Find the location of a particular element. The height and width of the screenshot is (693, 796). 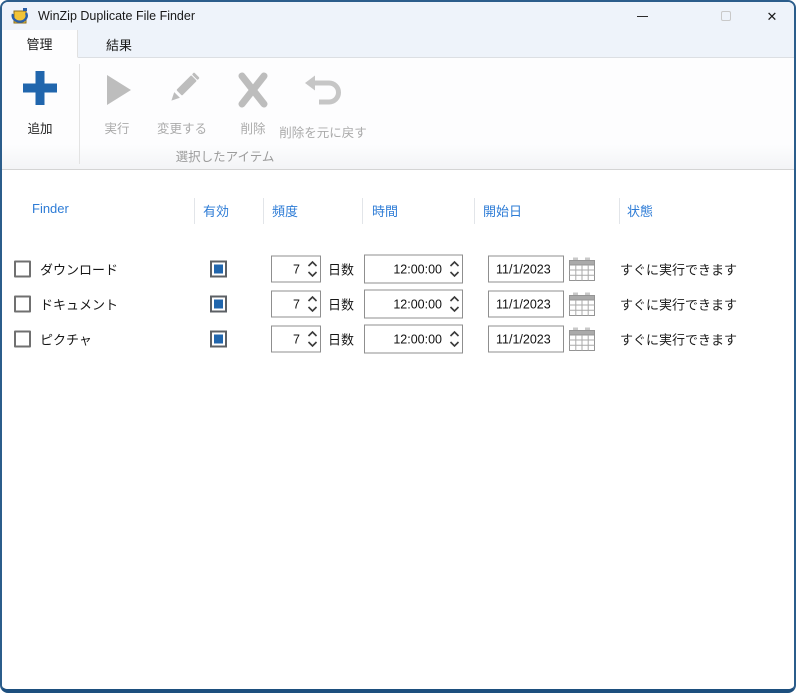

close-icon: ✕ is located at coordinates (772, 16).